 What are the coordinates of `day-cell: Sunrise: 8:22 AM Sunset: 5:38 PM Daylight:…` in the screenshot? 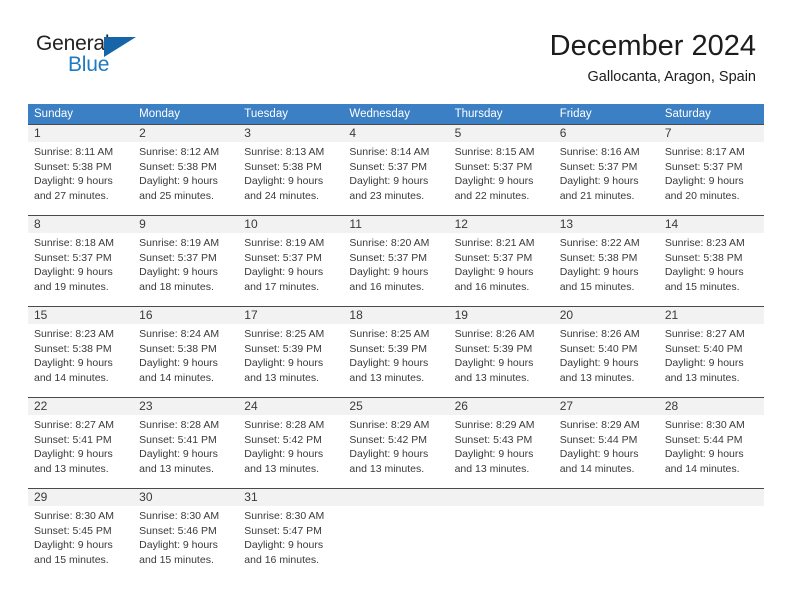 It's located at (606, 269).